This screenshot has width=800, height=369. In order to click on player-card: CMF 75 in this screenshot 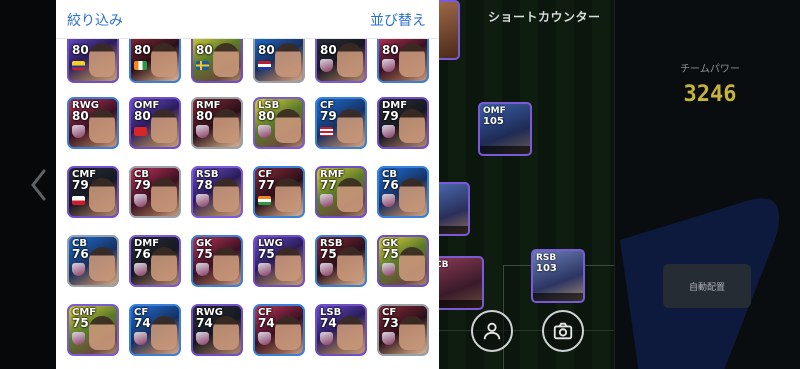, I will do `click(93, 330)`.